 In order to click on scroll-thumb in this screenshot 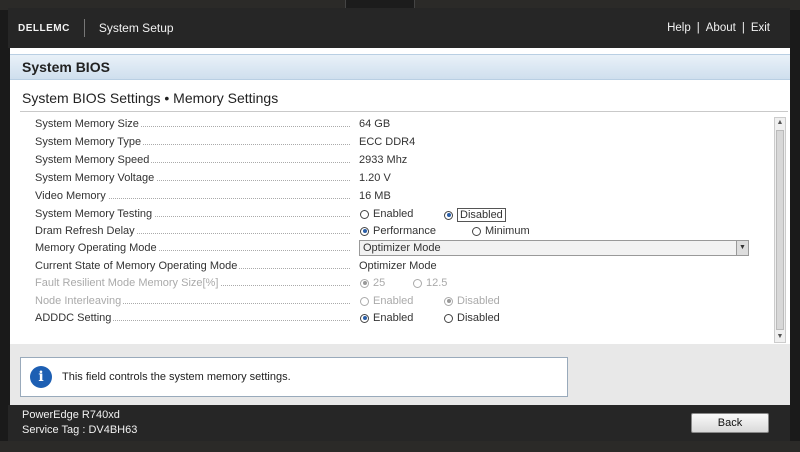, I will do `click(780, 230)`.